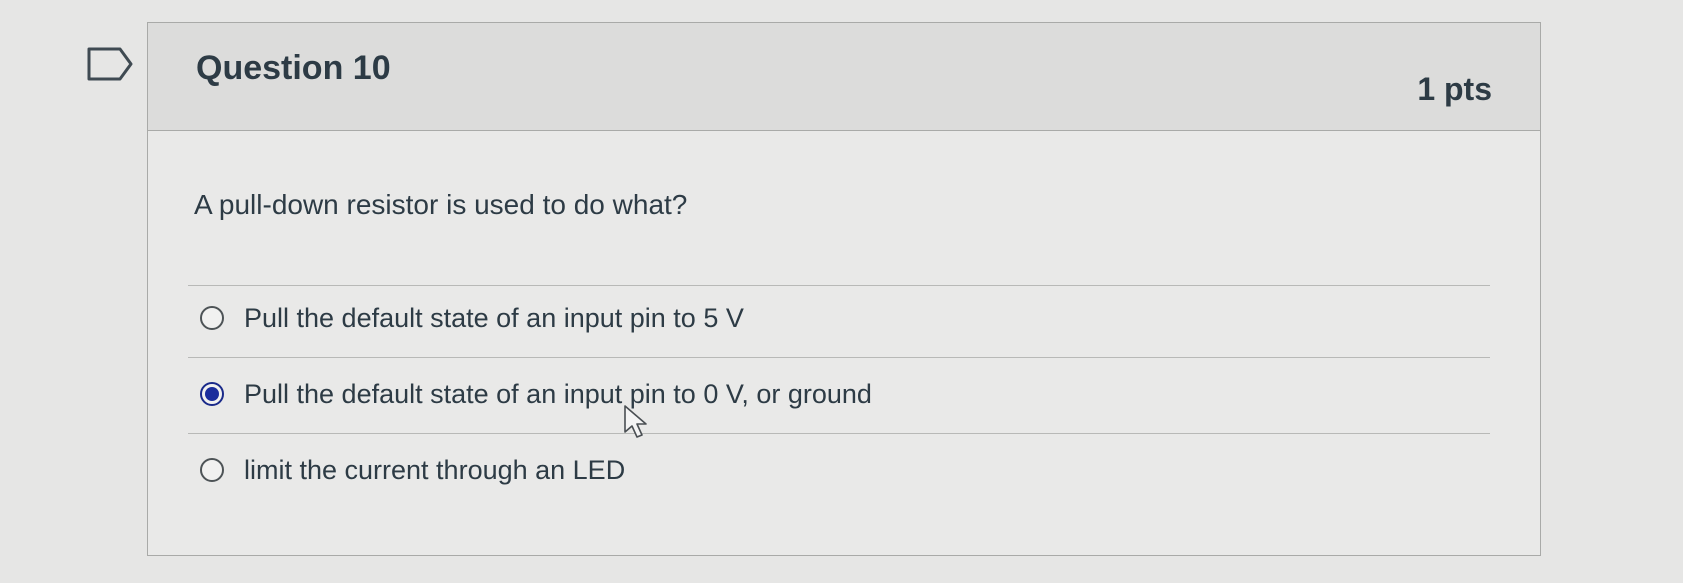  What do you see at coordinates (1454, 89) in the screenshot?
I see `question-points: 1 pts` at bounding box center [1454, 89].